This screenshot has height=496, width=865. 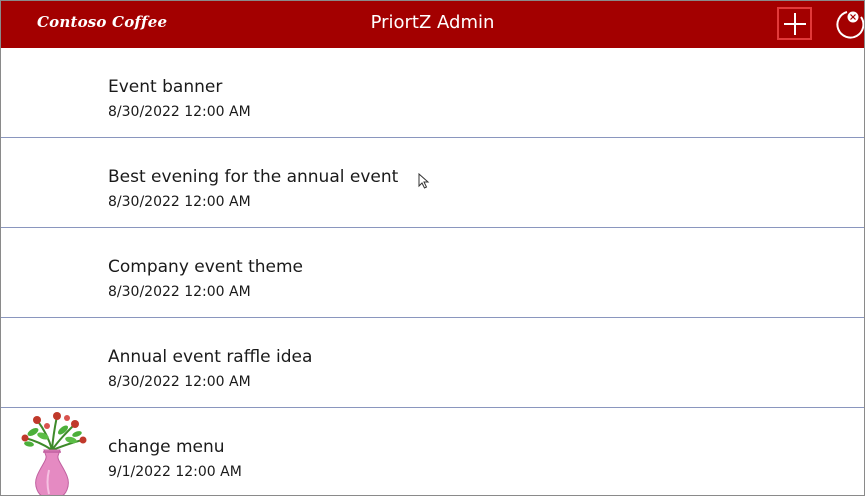 I want to click on item-title: change menu, so click(x=166, y=447).